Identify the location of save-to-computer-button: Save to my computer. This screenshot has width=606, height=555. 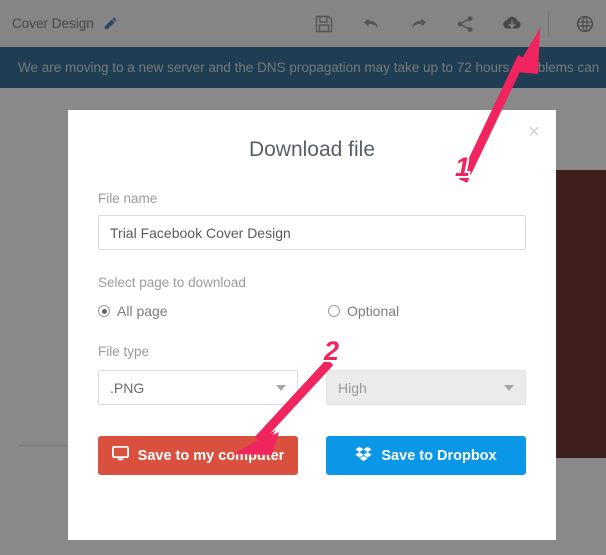
(198, 455).